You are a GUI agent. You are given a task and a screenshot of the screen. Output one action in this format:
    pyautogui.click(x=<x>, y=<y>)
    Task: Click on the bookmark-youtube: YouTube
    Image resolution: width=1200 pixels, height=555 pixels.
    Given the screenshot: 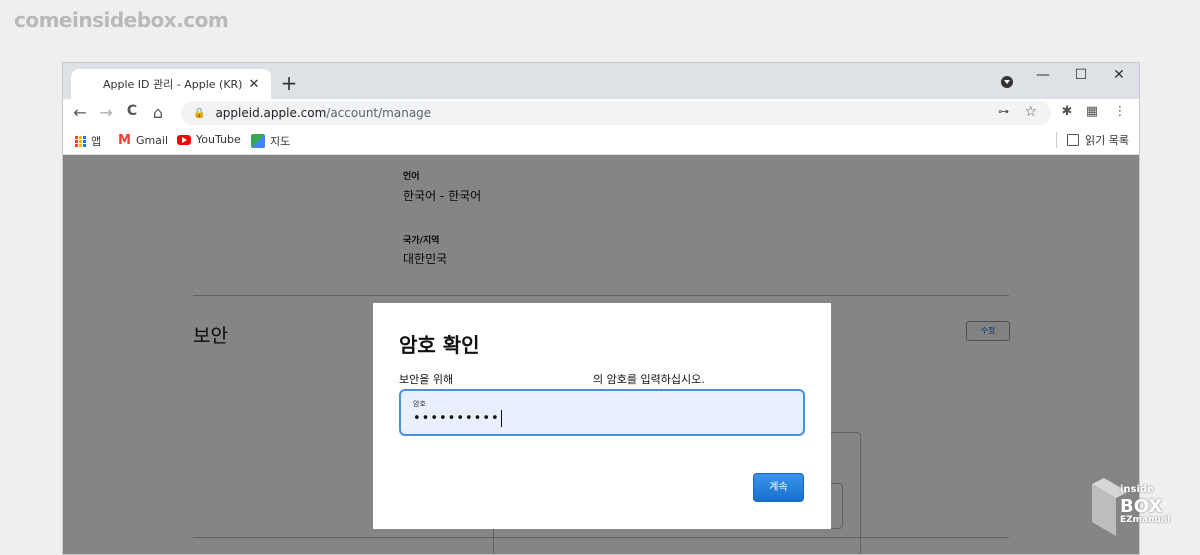 What is the action you would take?
    pyautogui.click(x=209, y=139)
    